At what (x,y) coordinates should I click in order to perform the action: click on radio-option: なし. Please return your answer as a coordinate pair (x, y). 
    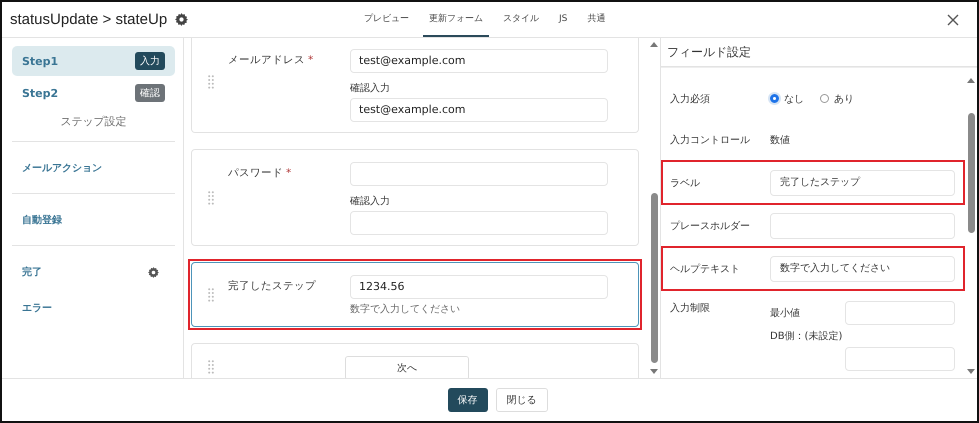
    Looking at the image, I should click on (787, 99).